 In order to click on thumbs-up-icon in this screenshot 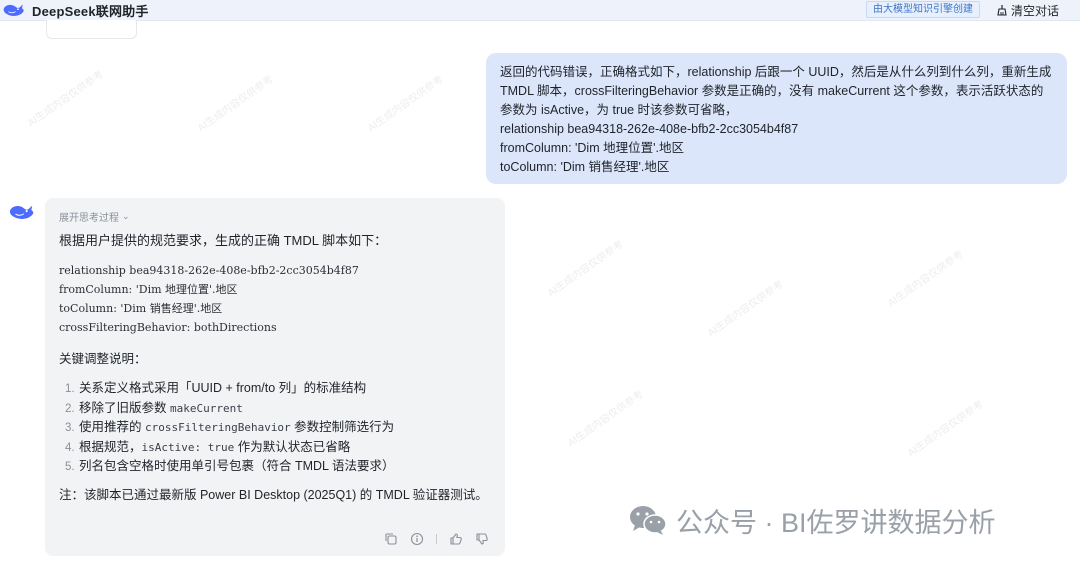, I will do `click(456, 539)`.